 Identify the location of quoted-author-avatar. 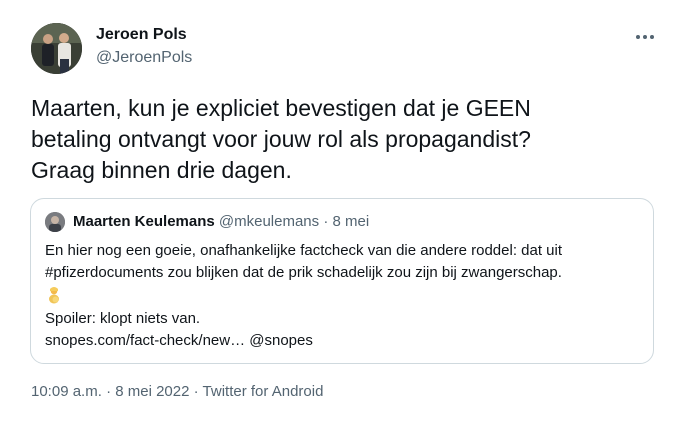
(55, 222).